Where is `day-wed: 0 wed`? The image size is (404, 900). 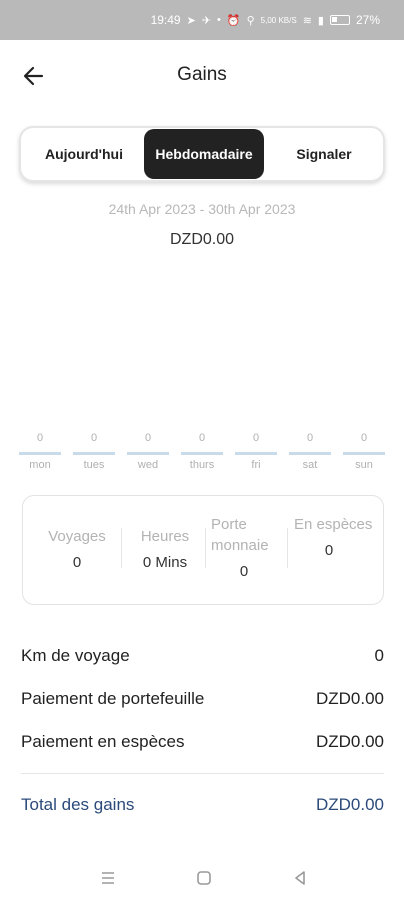
day-wed: 0 wed is located at coordinates (148, 451).